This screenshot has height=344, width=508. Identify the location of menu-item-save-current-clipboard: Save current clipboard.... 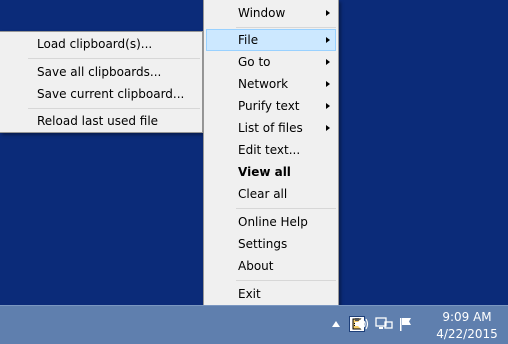
(101, 94).